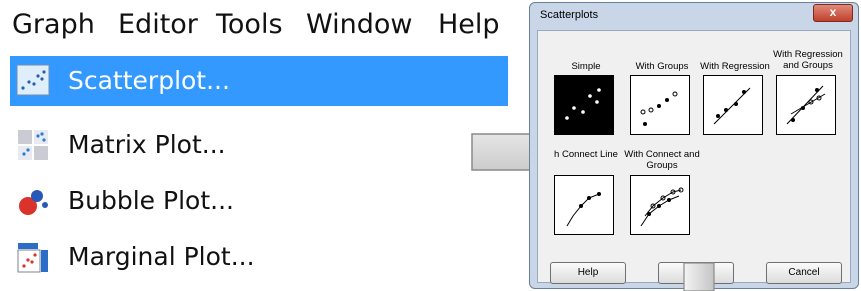 This screenshot has width=861, height=291. What do you see at coordinates (584, 205) in the screenshot?
I see `option-thumbnail-with-connect-line` at bounding box center [584, 205].